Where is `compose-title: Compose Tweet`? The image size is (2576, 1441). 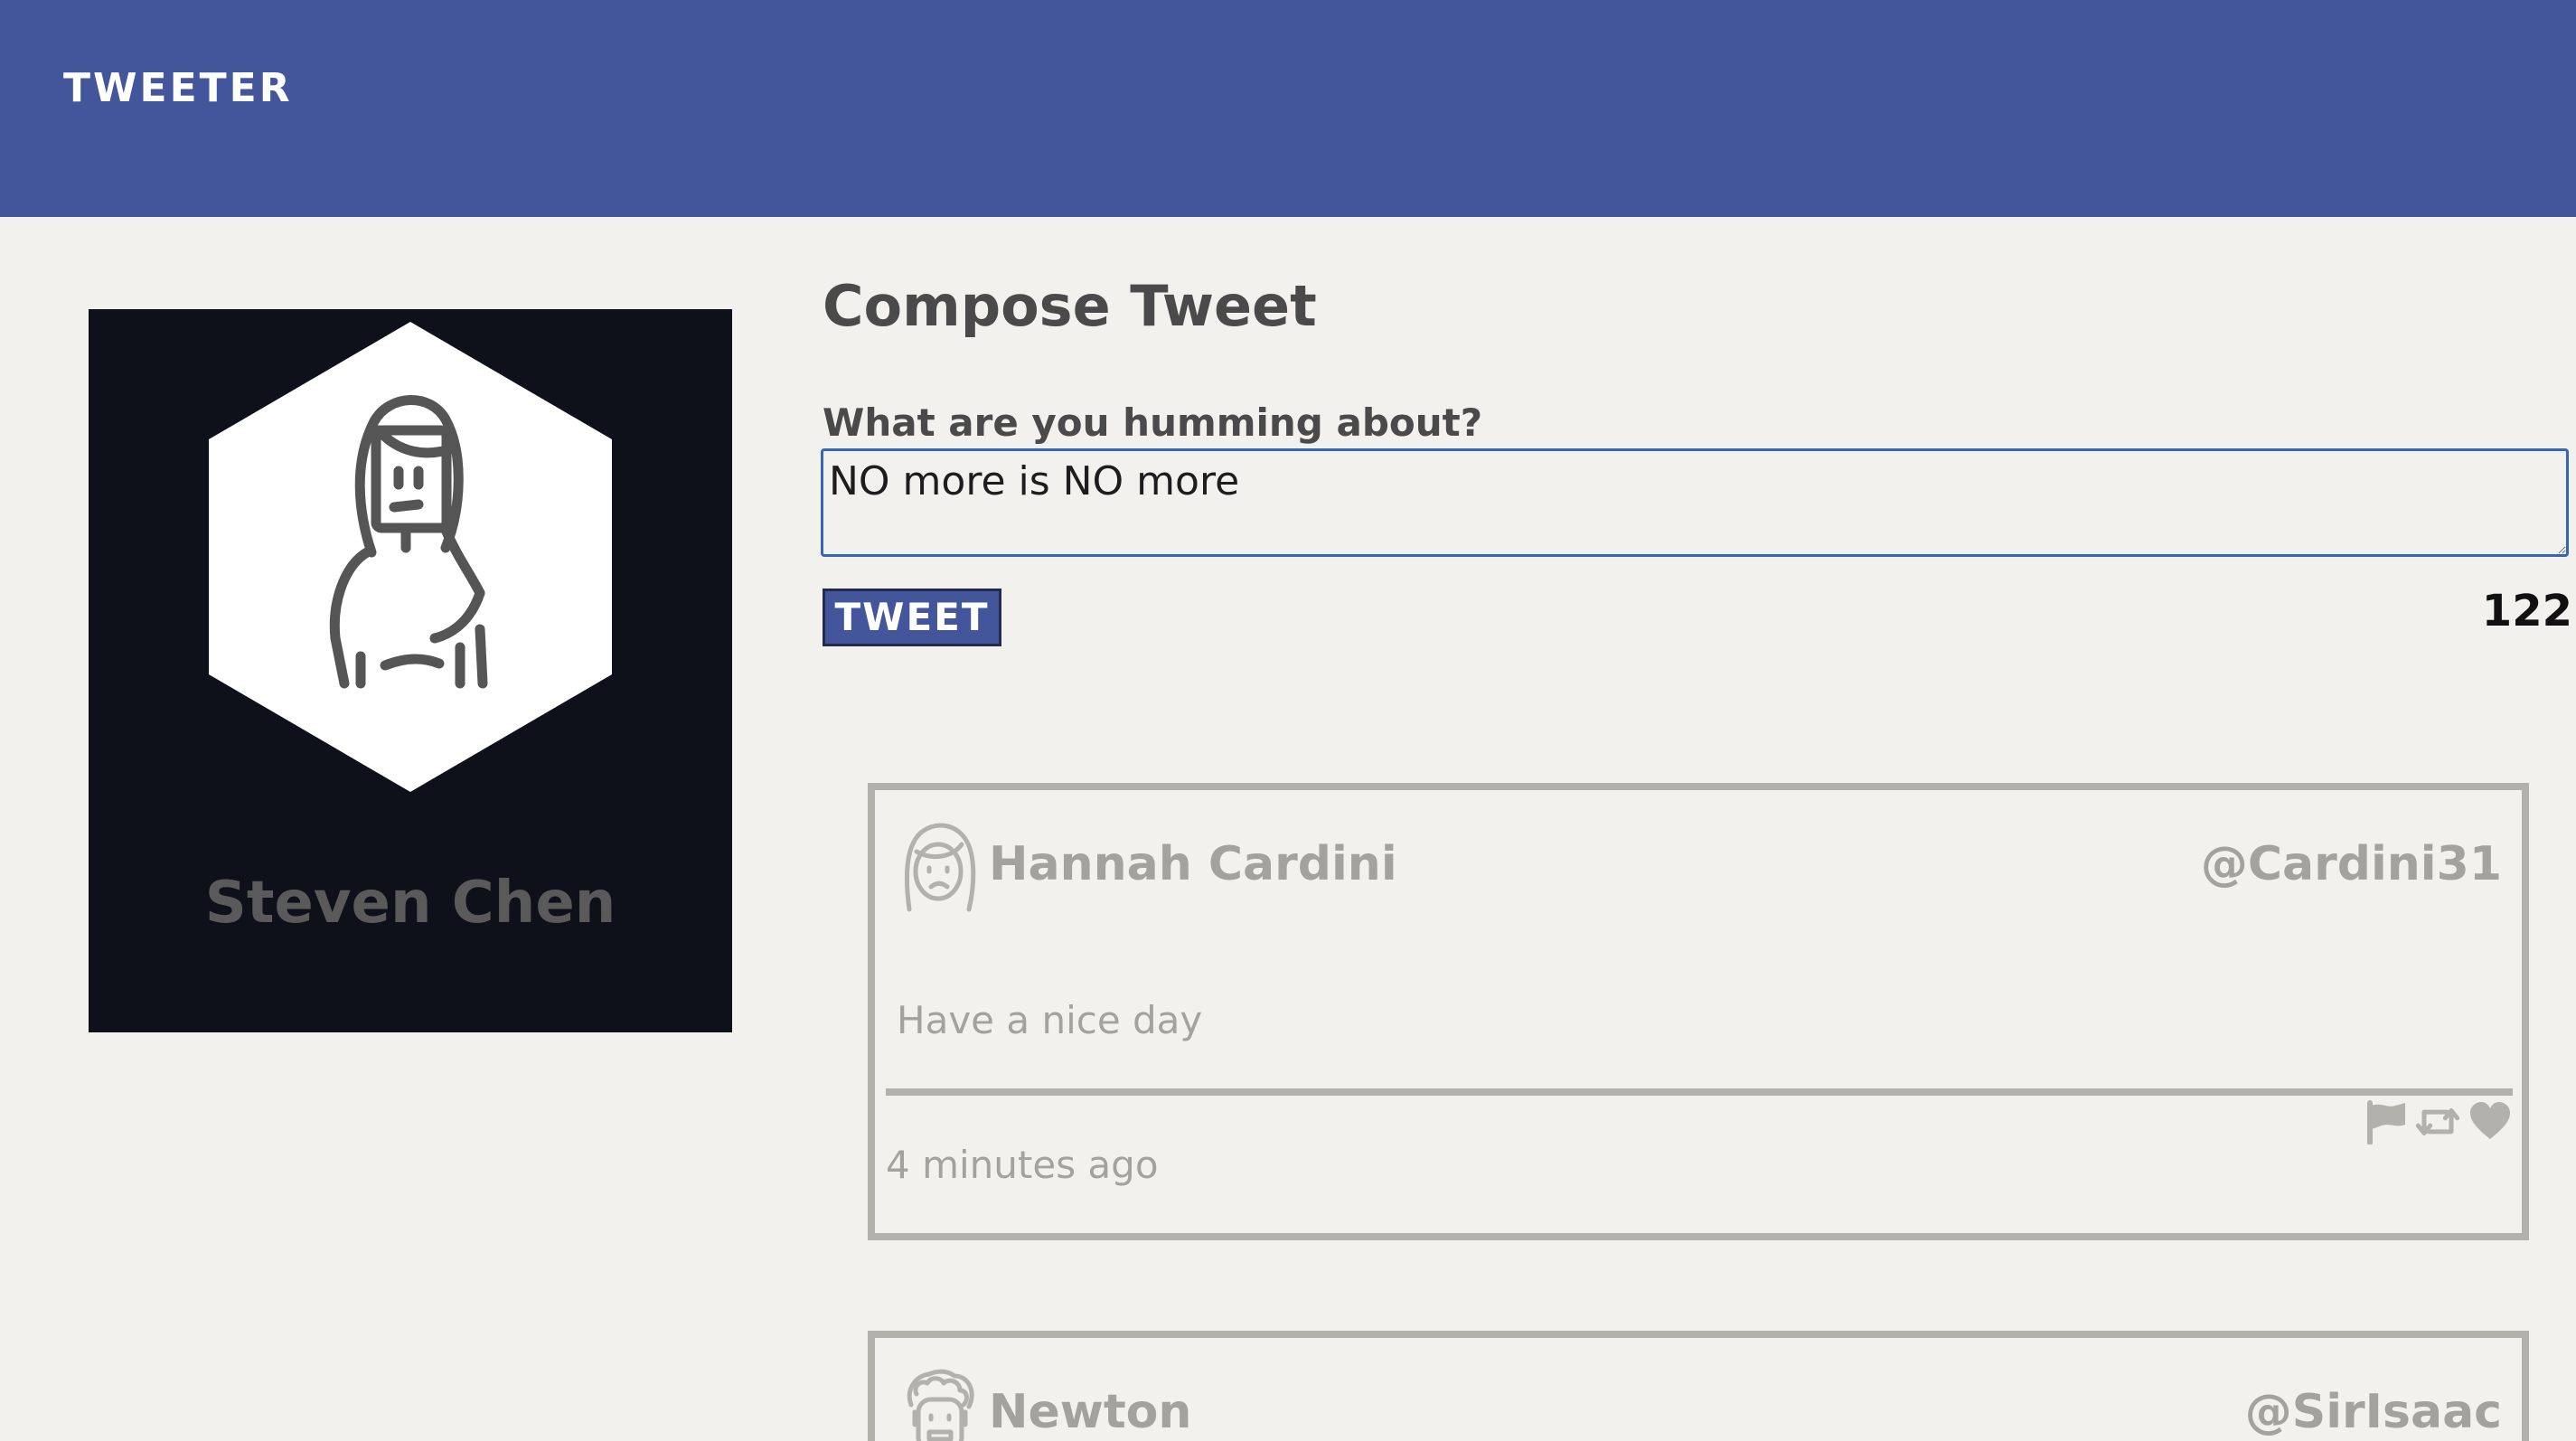 compose-title: Compose Tweet is located at coordinates (1070, 306).